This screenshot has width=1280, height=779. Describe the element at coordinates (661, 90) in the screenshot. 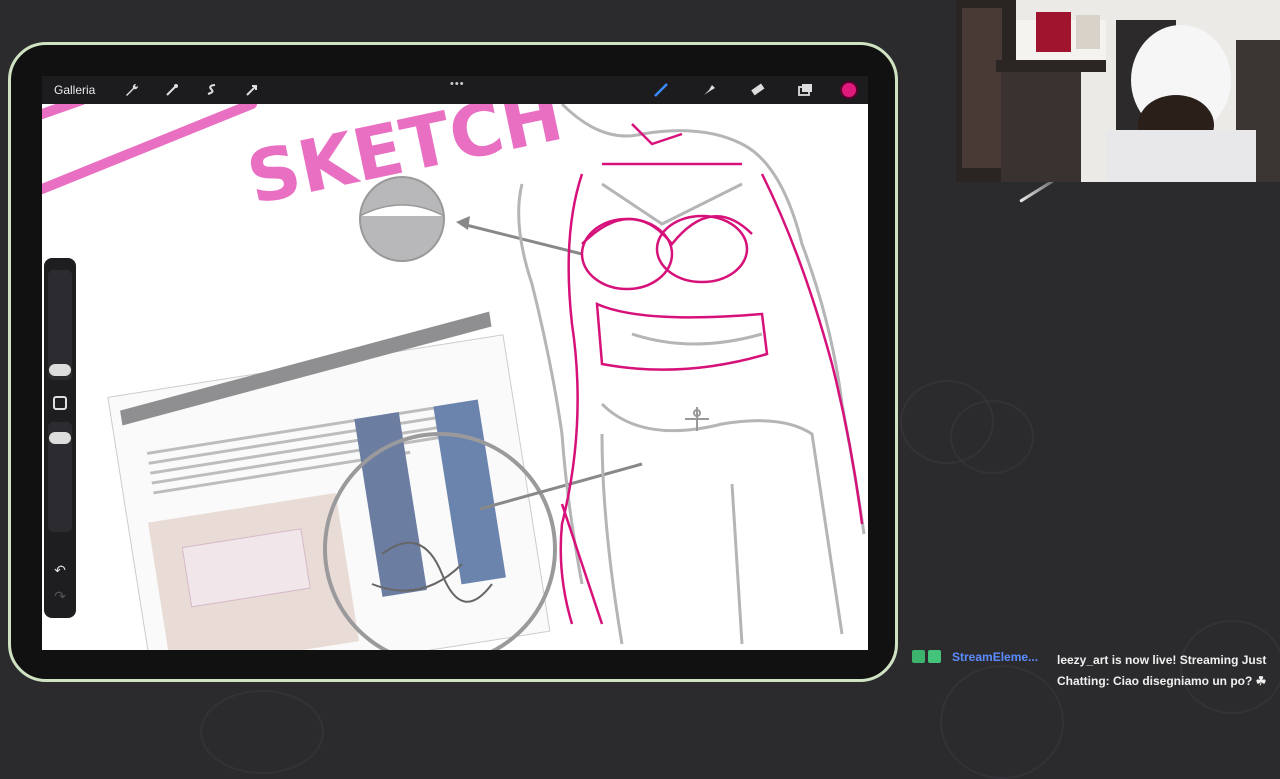

I see `brush-icon` at that location.